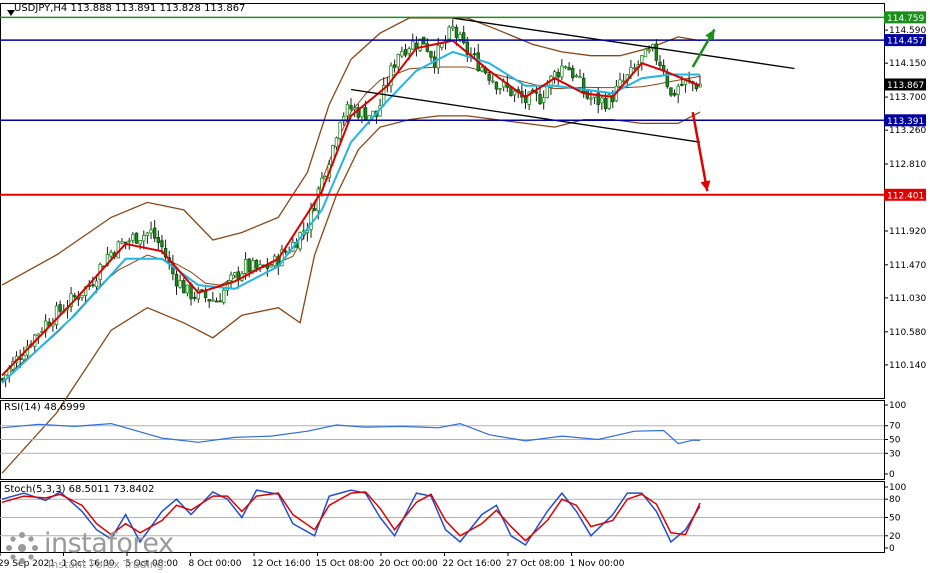 The width and height of the screenshot is (930, 573). Describe the element at coordinates (281, 564) in the screenshot. I see `x-tick-label: 12 Oct 16:00` at that location.